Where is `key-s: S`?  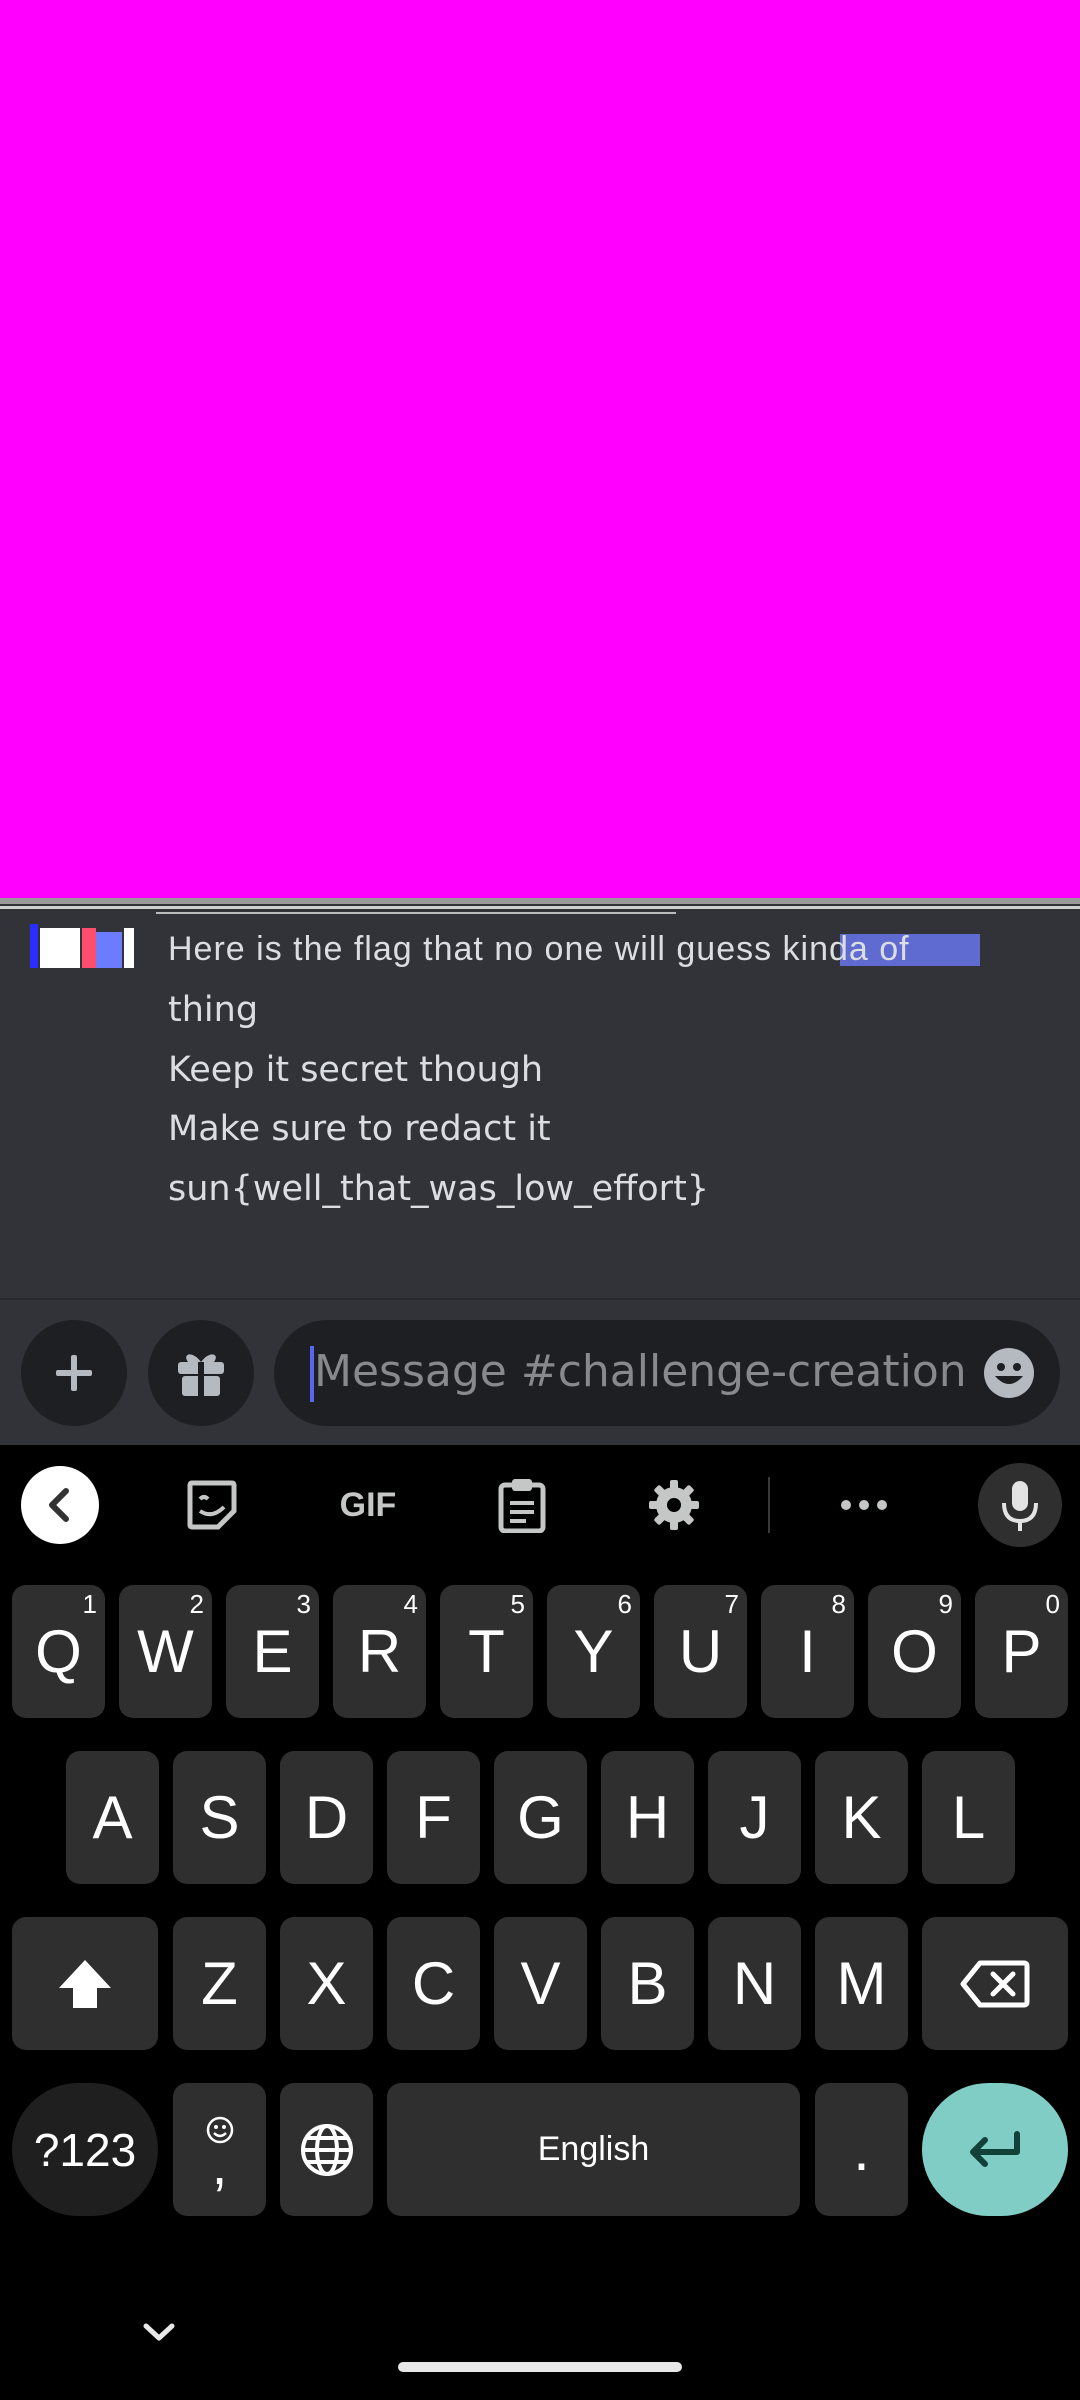 key-s: S is located at coordinates (219, 1817).